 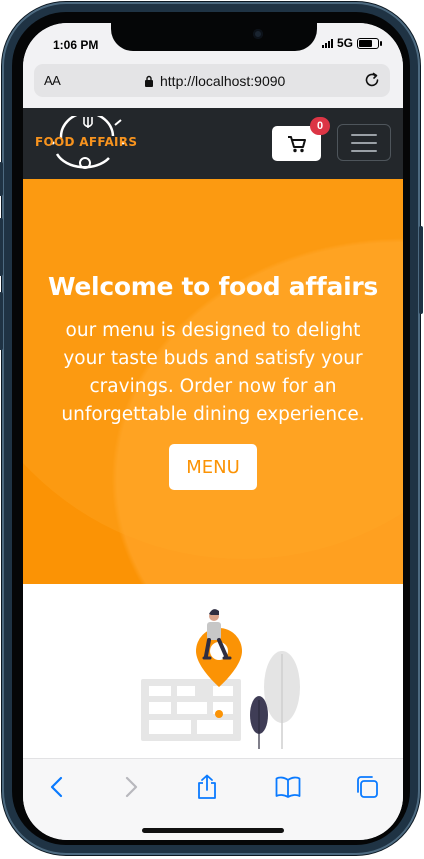 I want to click on cart-icon, so click(x=296, y=143).